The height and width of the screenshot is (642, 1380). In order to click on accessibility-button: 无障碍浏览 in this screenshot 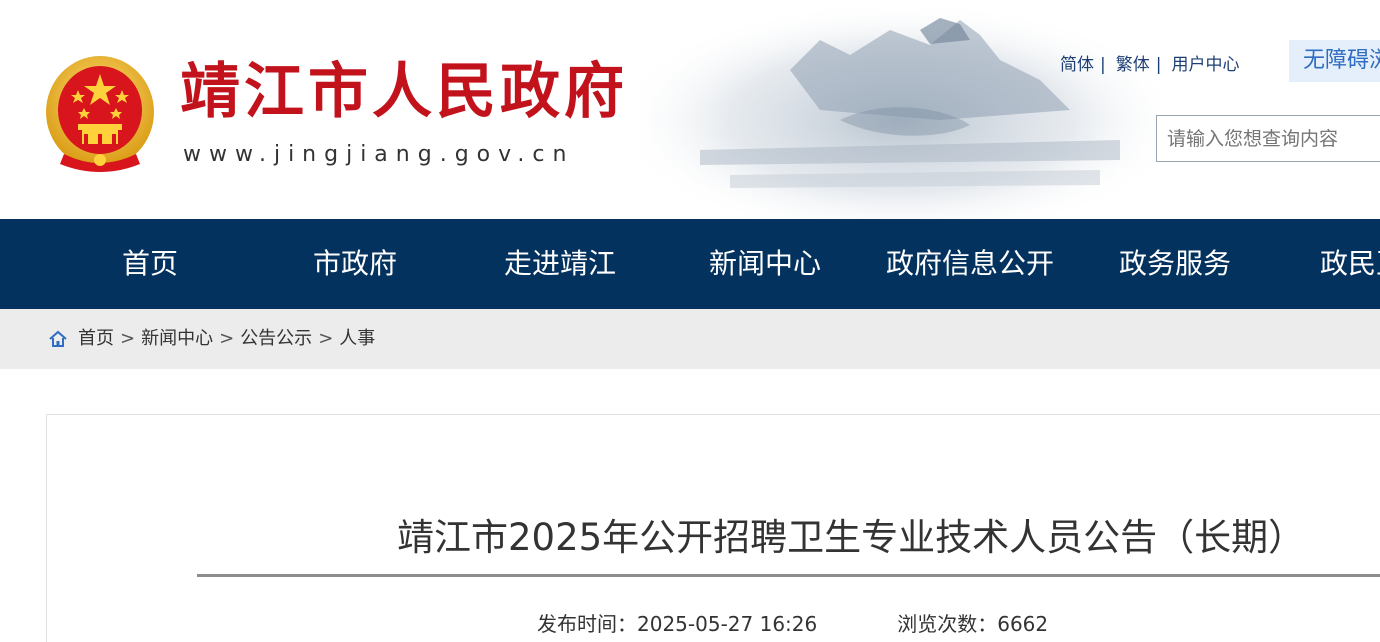, I will do `click(1334, 61)`.